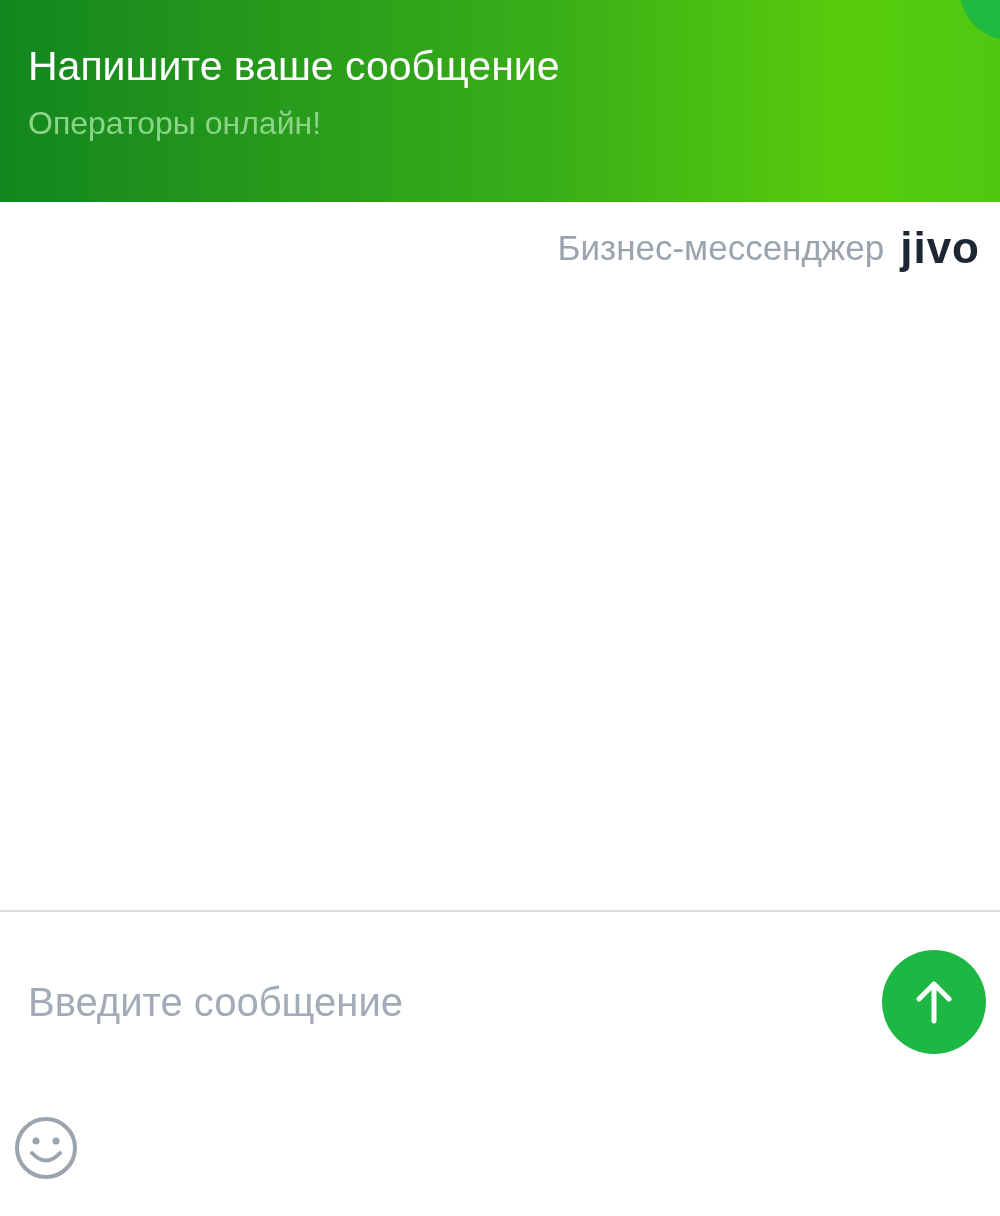 The image size is (1000, 1216). What do you see at coordinates (294, 66) in the screenshot?
I see `chat-title: Напишите ваше сообщение` at bounding box center [294, 66].